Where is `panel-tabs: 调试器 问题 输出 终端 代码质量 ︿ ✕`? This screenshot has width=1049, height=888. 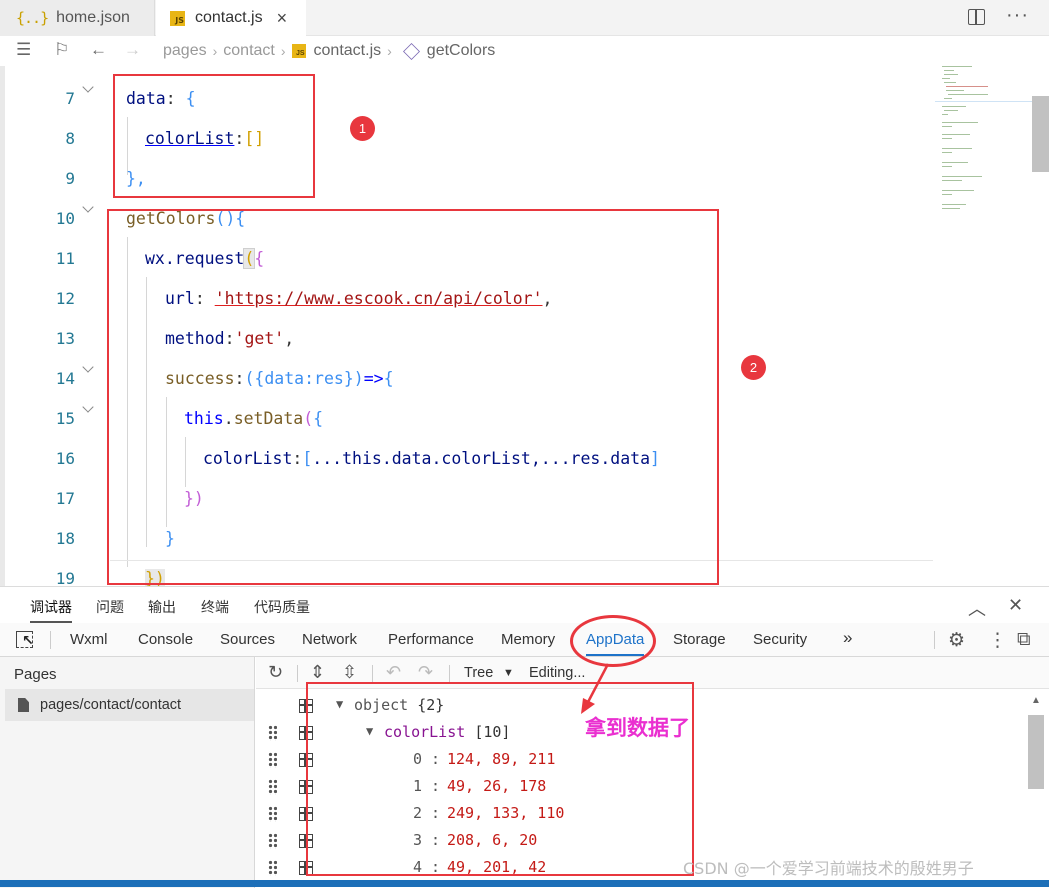 panel-tabs: 调试器 问题 输出 终端 代码质量 ︿ ✕ is located at coordinates (524, 605).